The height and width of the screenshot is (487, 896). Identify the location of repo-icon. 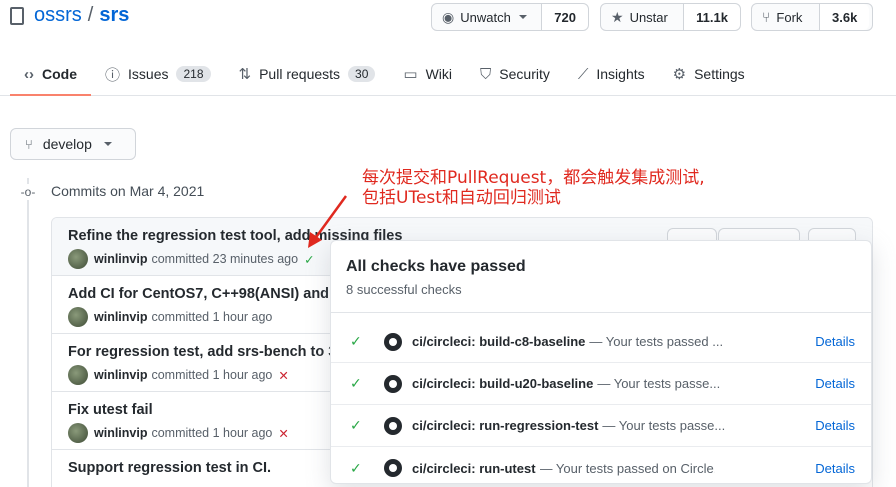
(17, 15).